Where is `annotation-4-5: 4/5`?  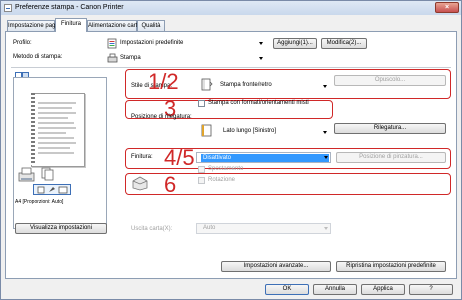 annotation-4-5: 4/5 is located at coordinates (179, 157).